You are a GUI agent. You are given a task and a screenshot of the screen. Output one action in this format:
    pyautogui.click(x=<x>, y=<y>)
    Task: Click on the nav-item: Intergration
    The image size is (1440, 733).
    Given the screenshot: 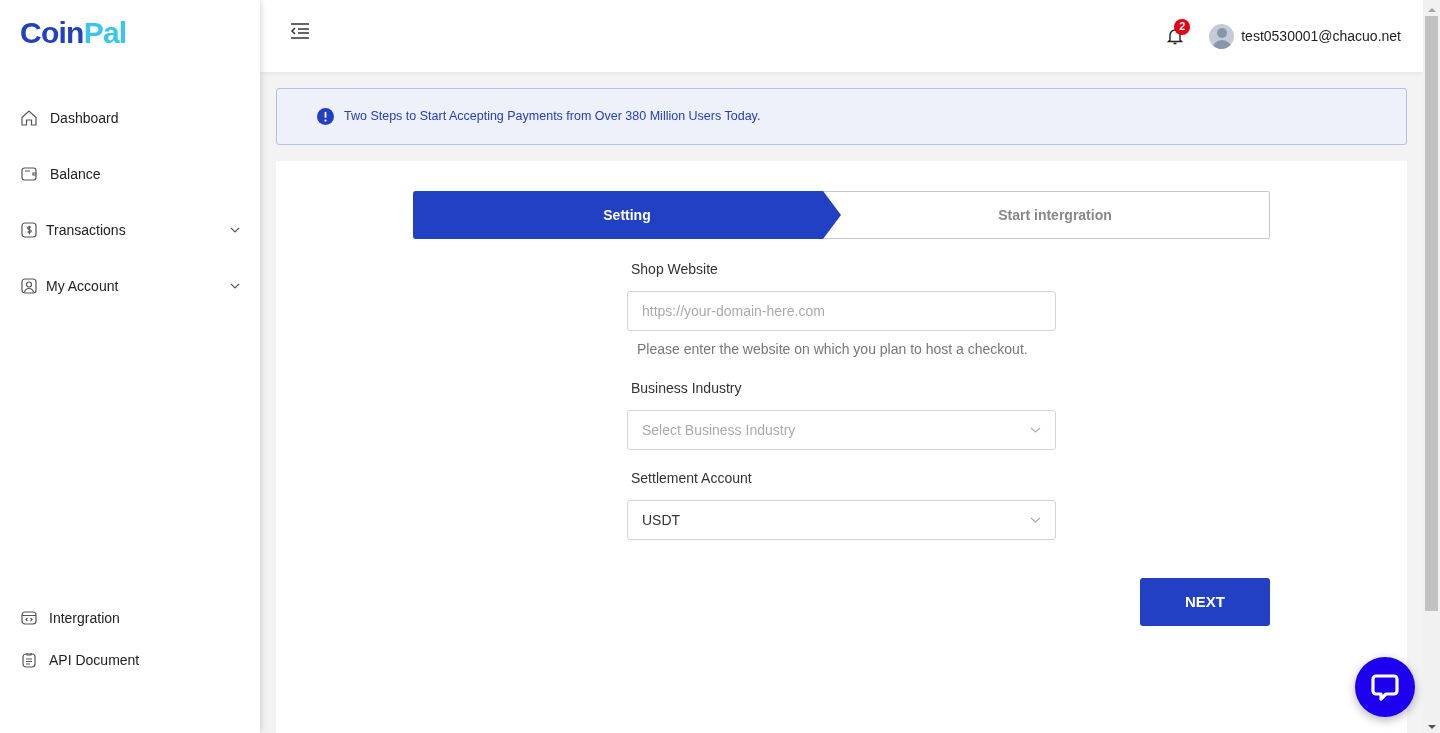 What is the action you would take?
    pyautogui.click(x=130, y=618)
    